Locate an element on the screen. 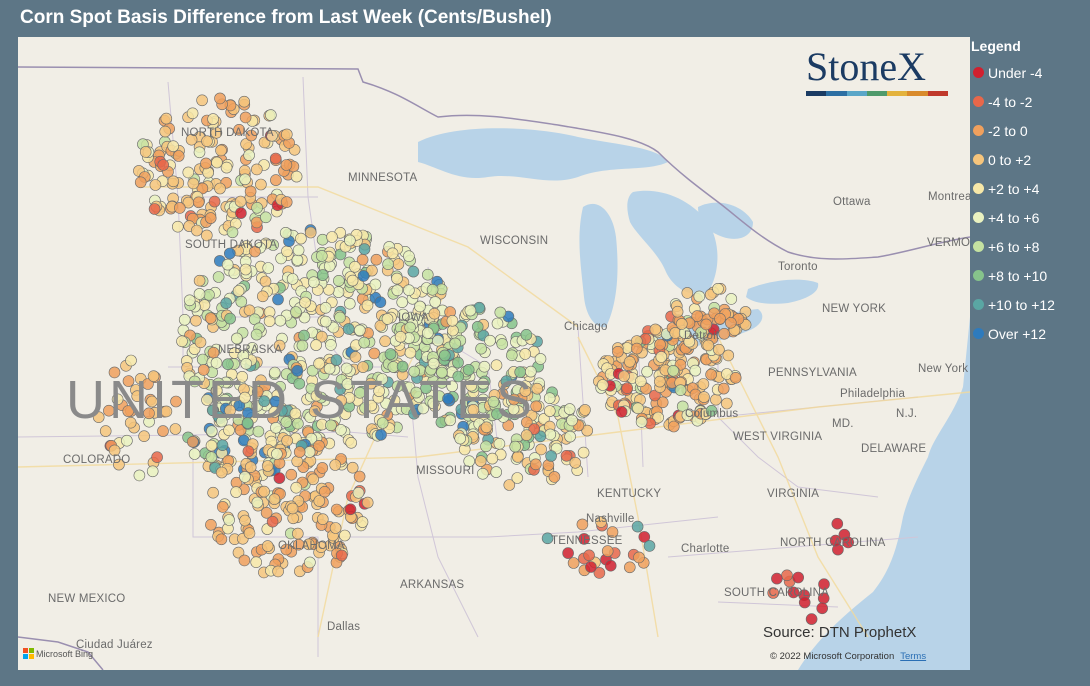 This screenshot has width=1090, height=686. legend-item: +2 to +4 is located at coordinates (1030, 188).